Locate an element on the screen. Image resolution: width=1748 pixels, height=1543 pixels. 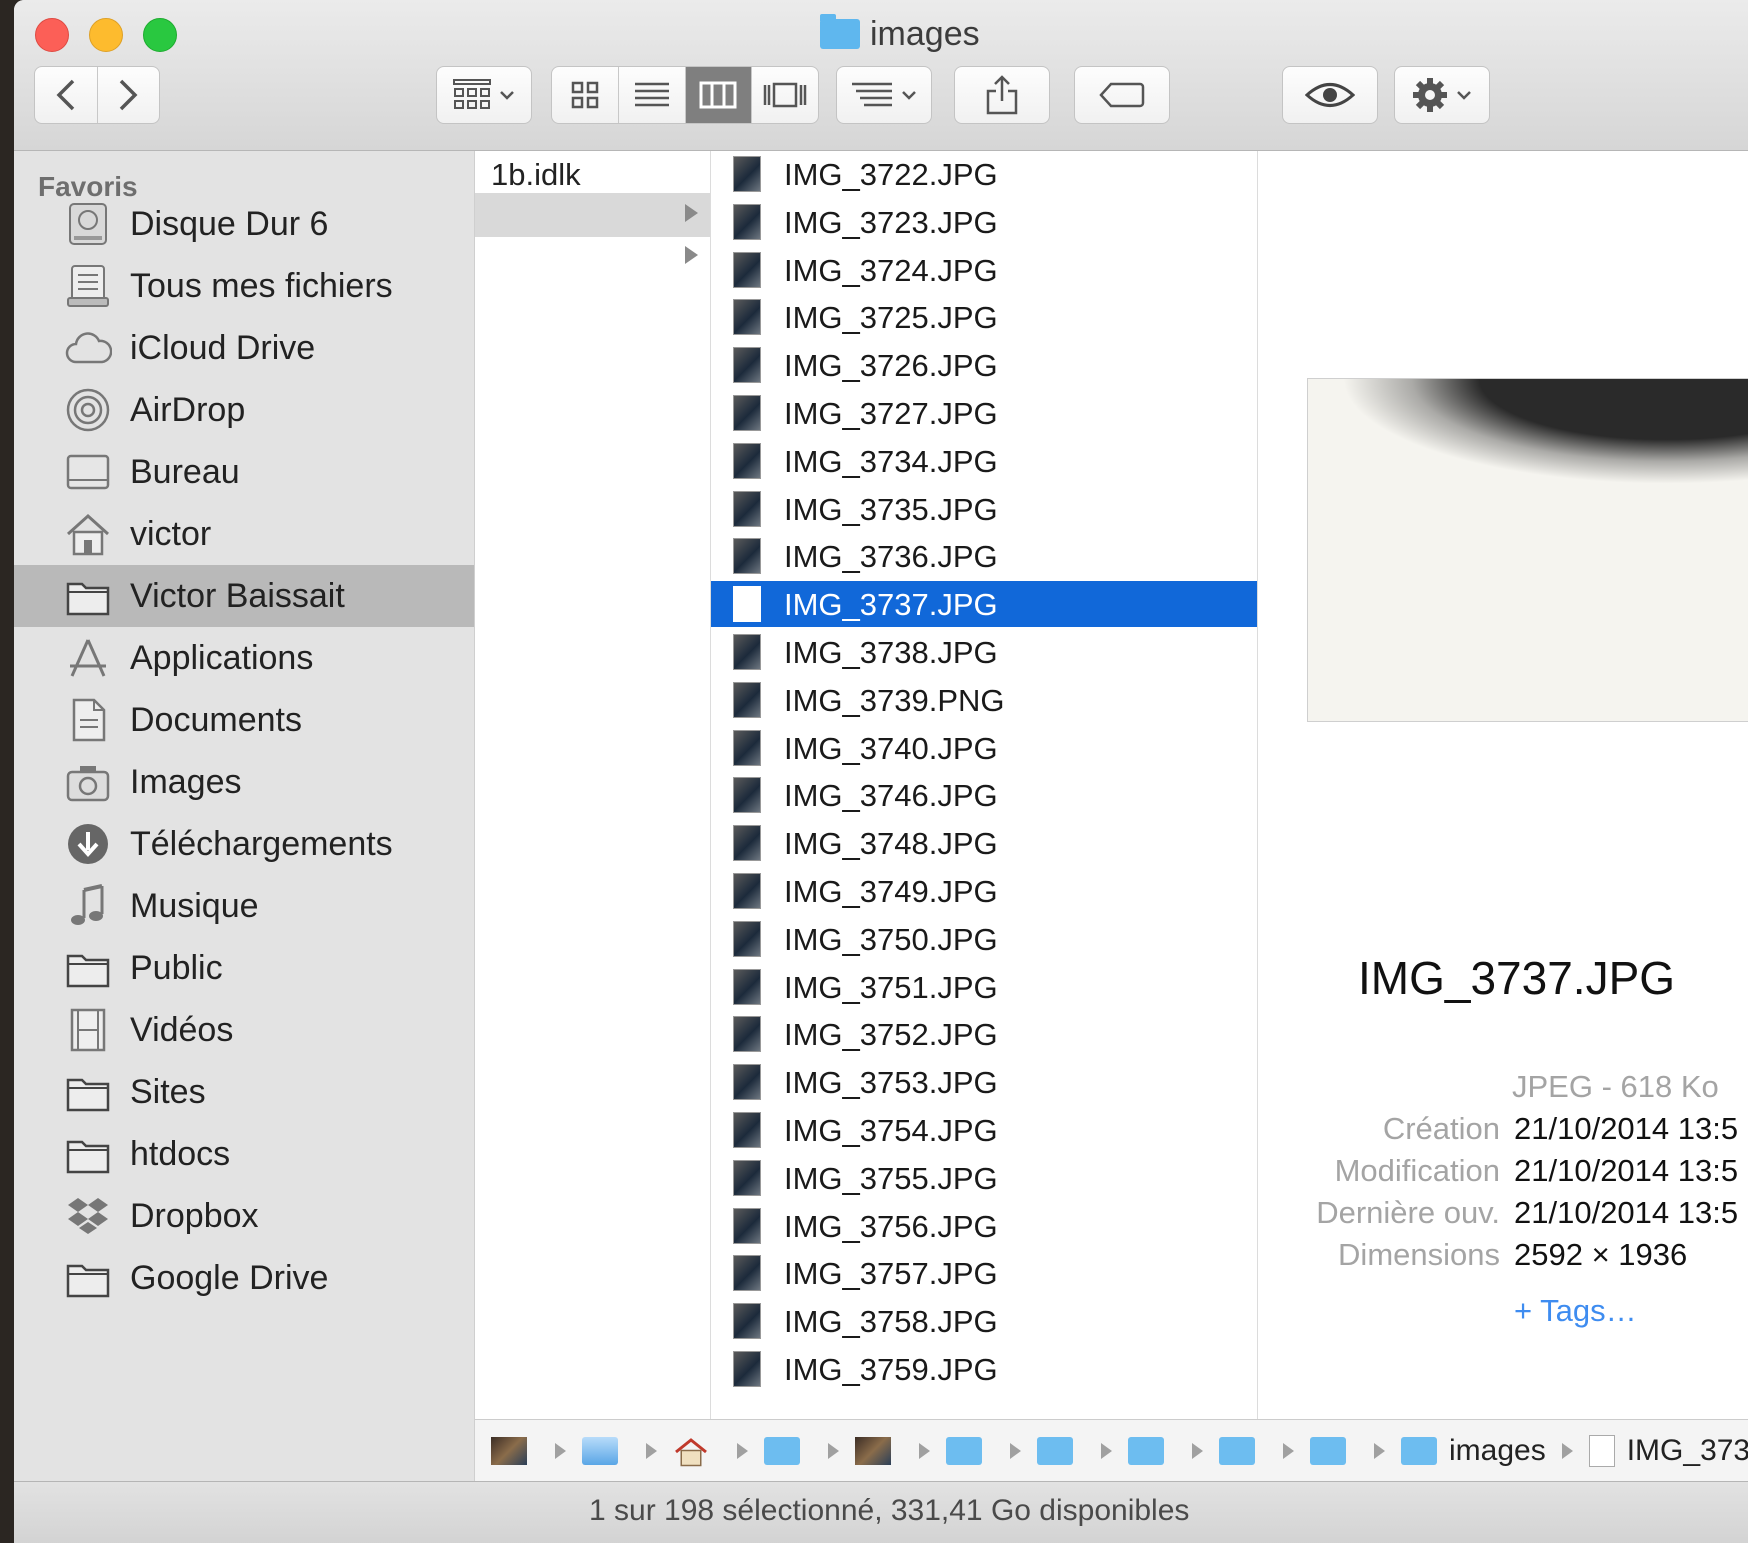
share-button is located at coordinates (1002, 95).